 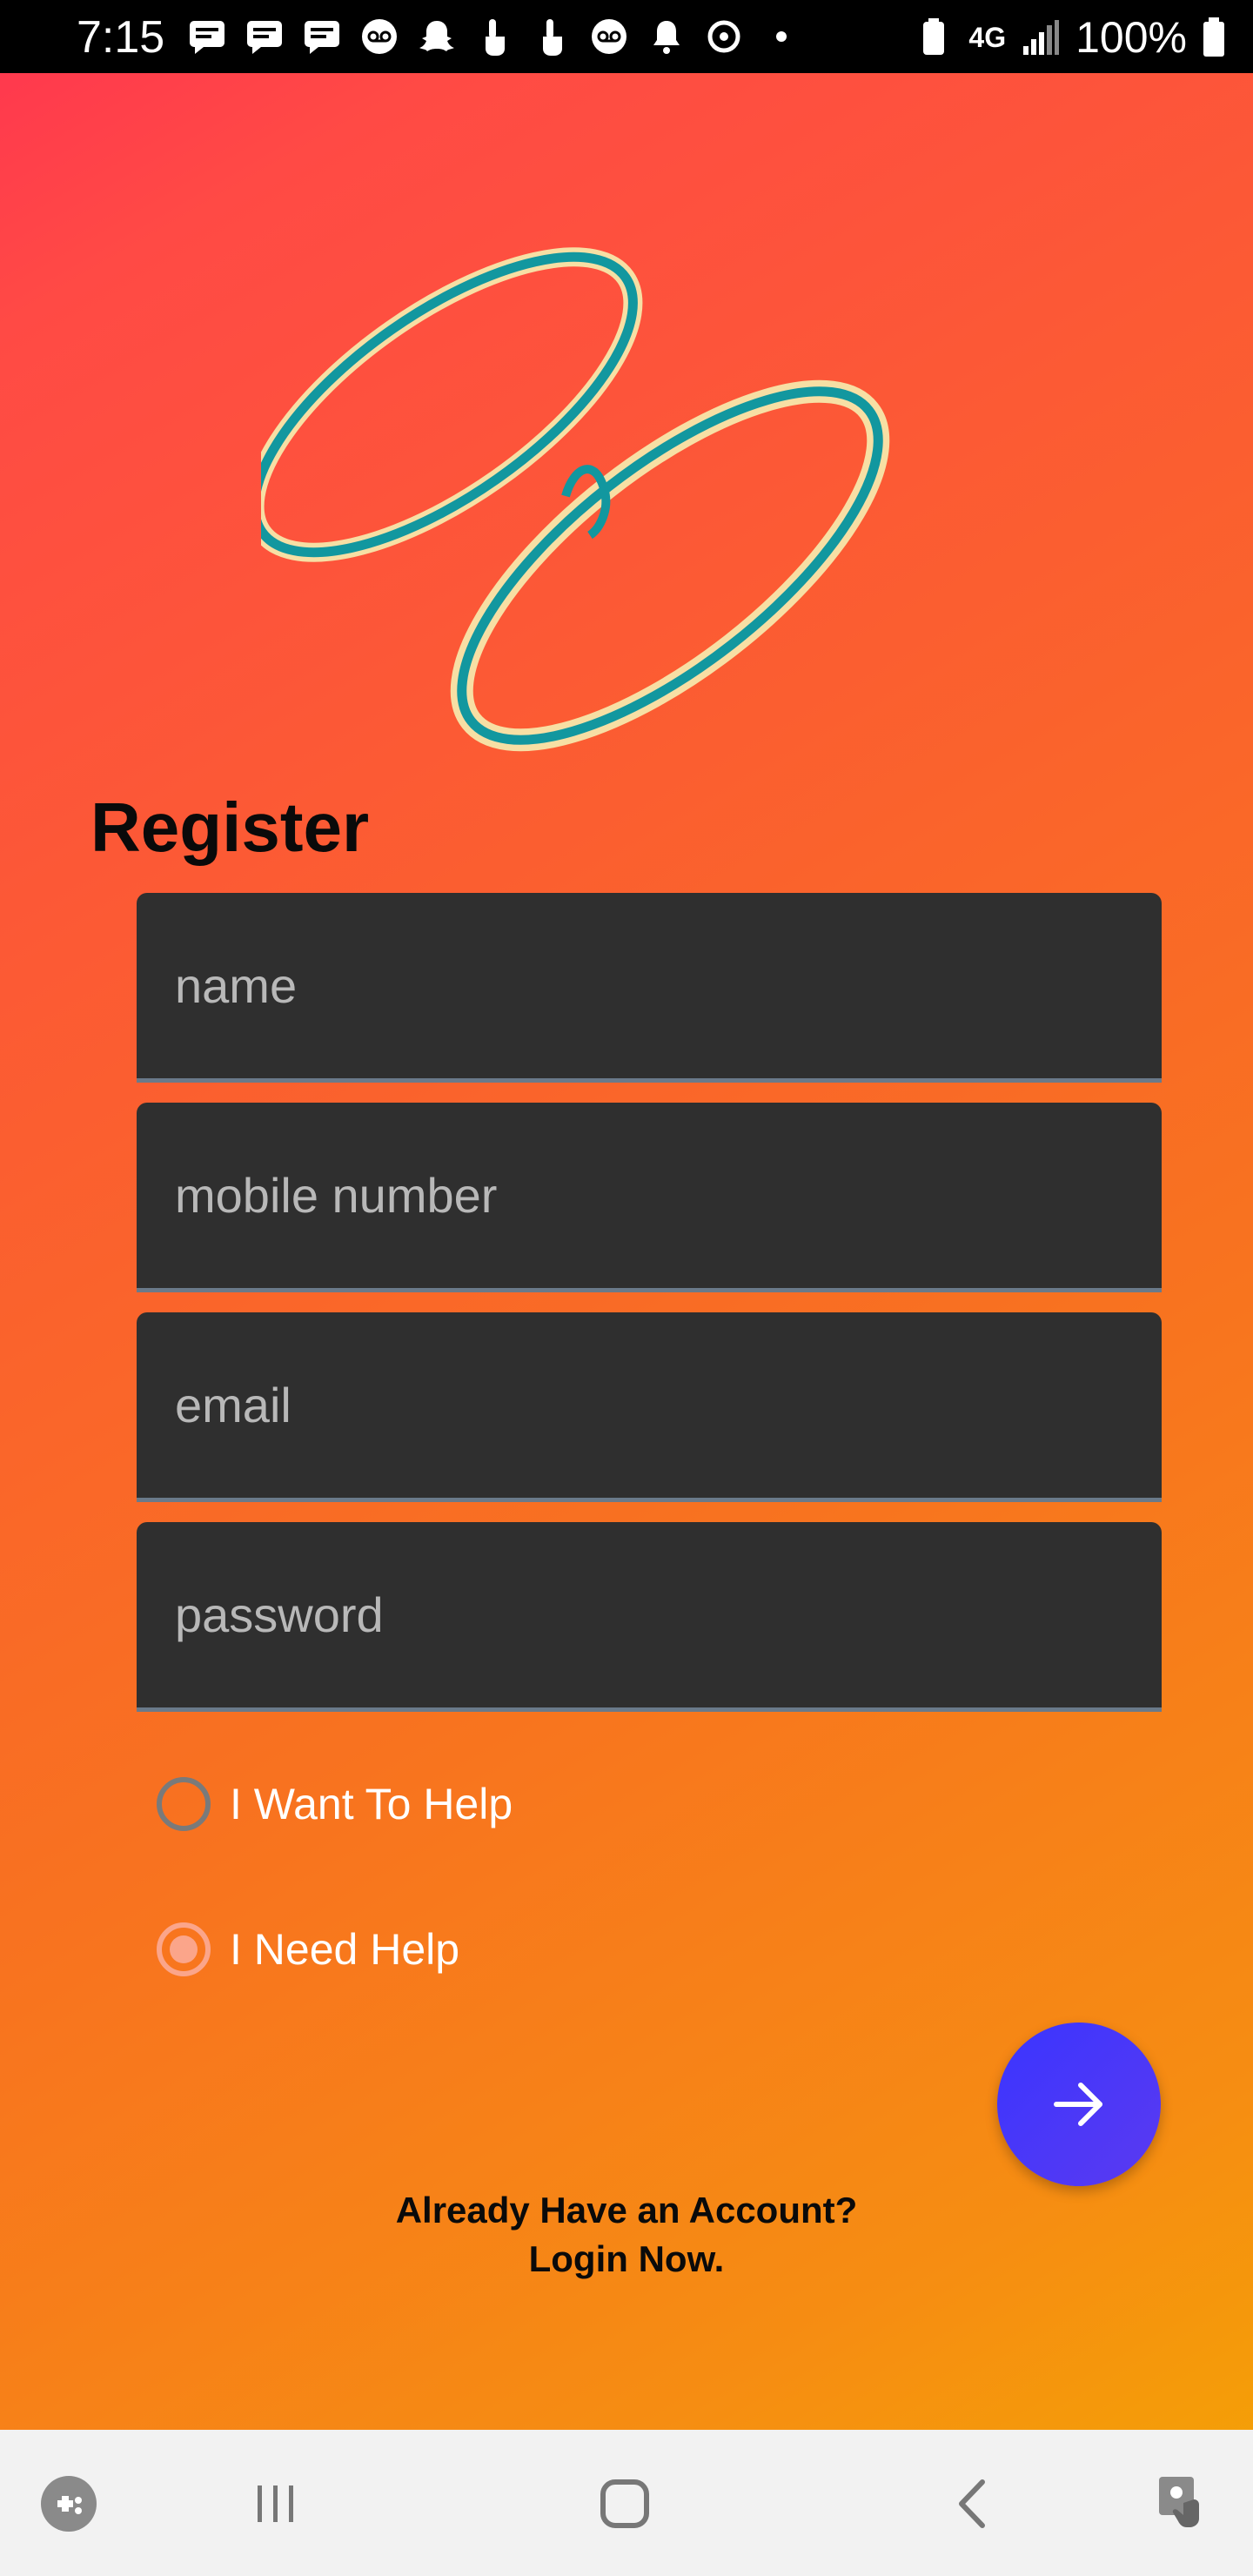 What do you see at coordinates (1184, 2504) in the screenshot?
I see `accessibility-icon` at bounding box center [1184, 2504].